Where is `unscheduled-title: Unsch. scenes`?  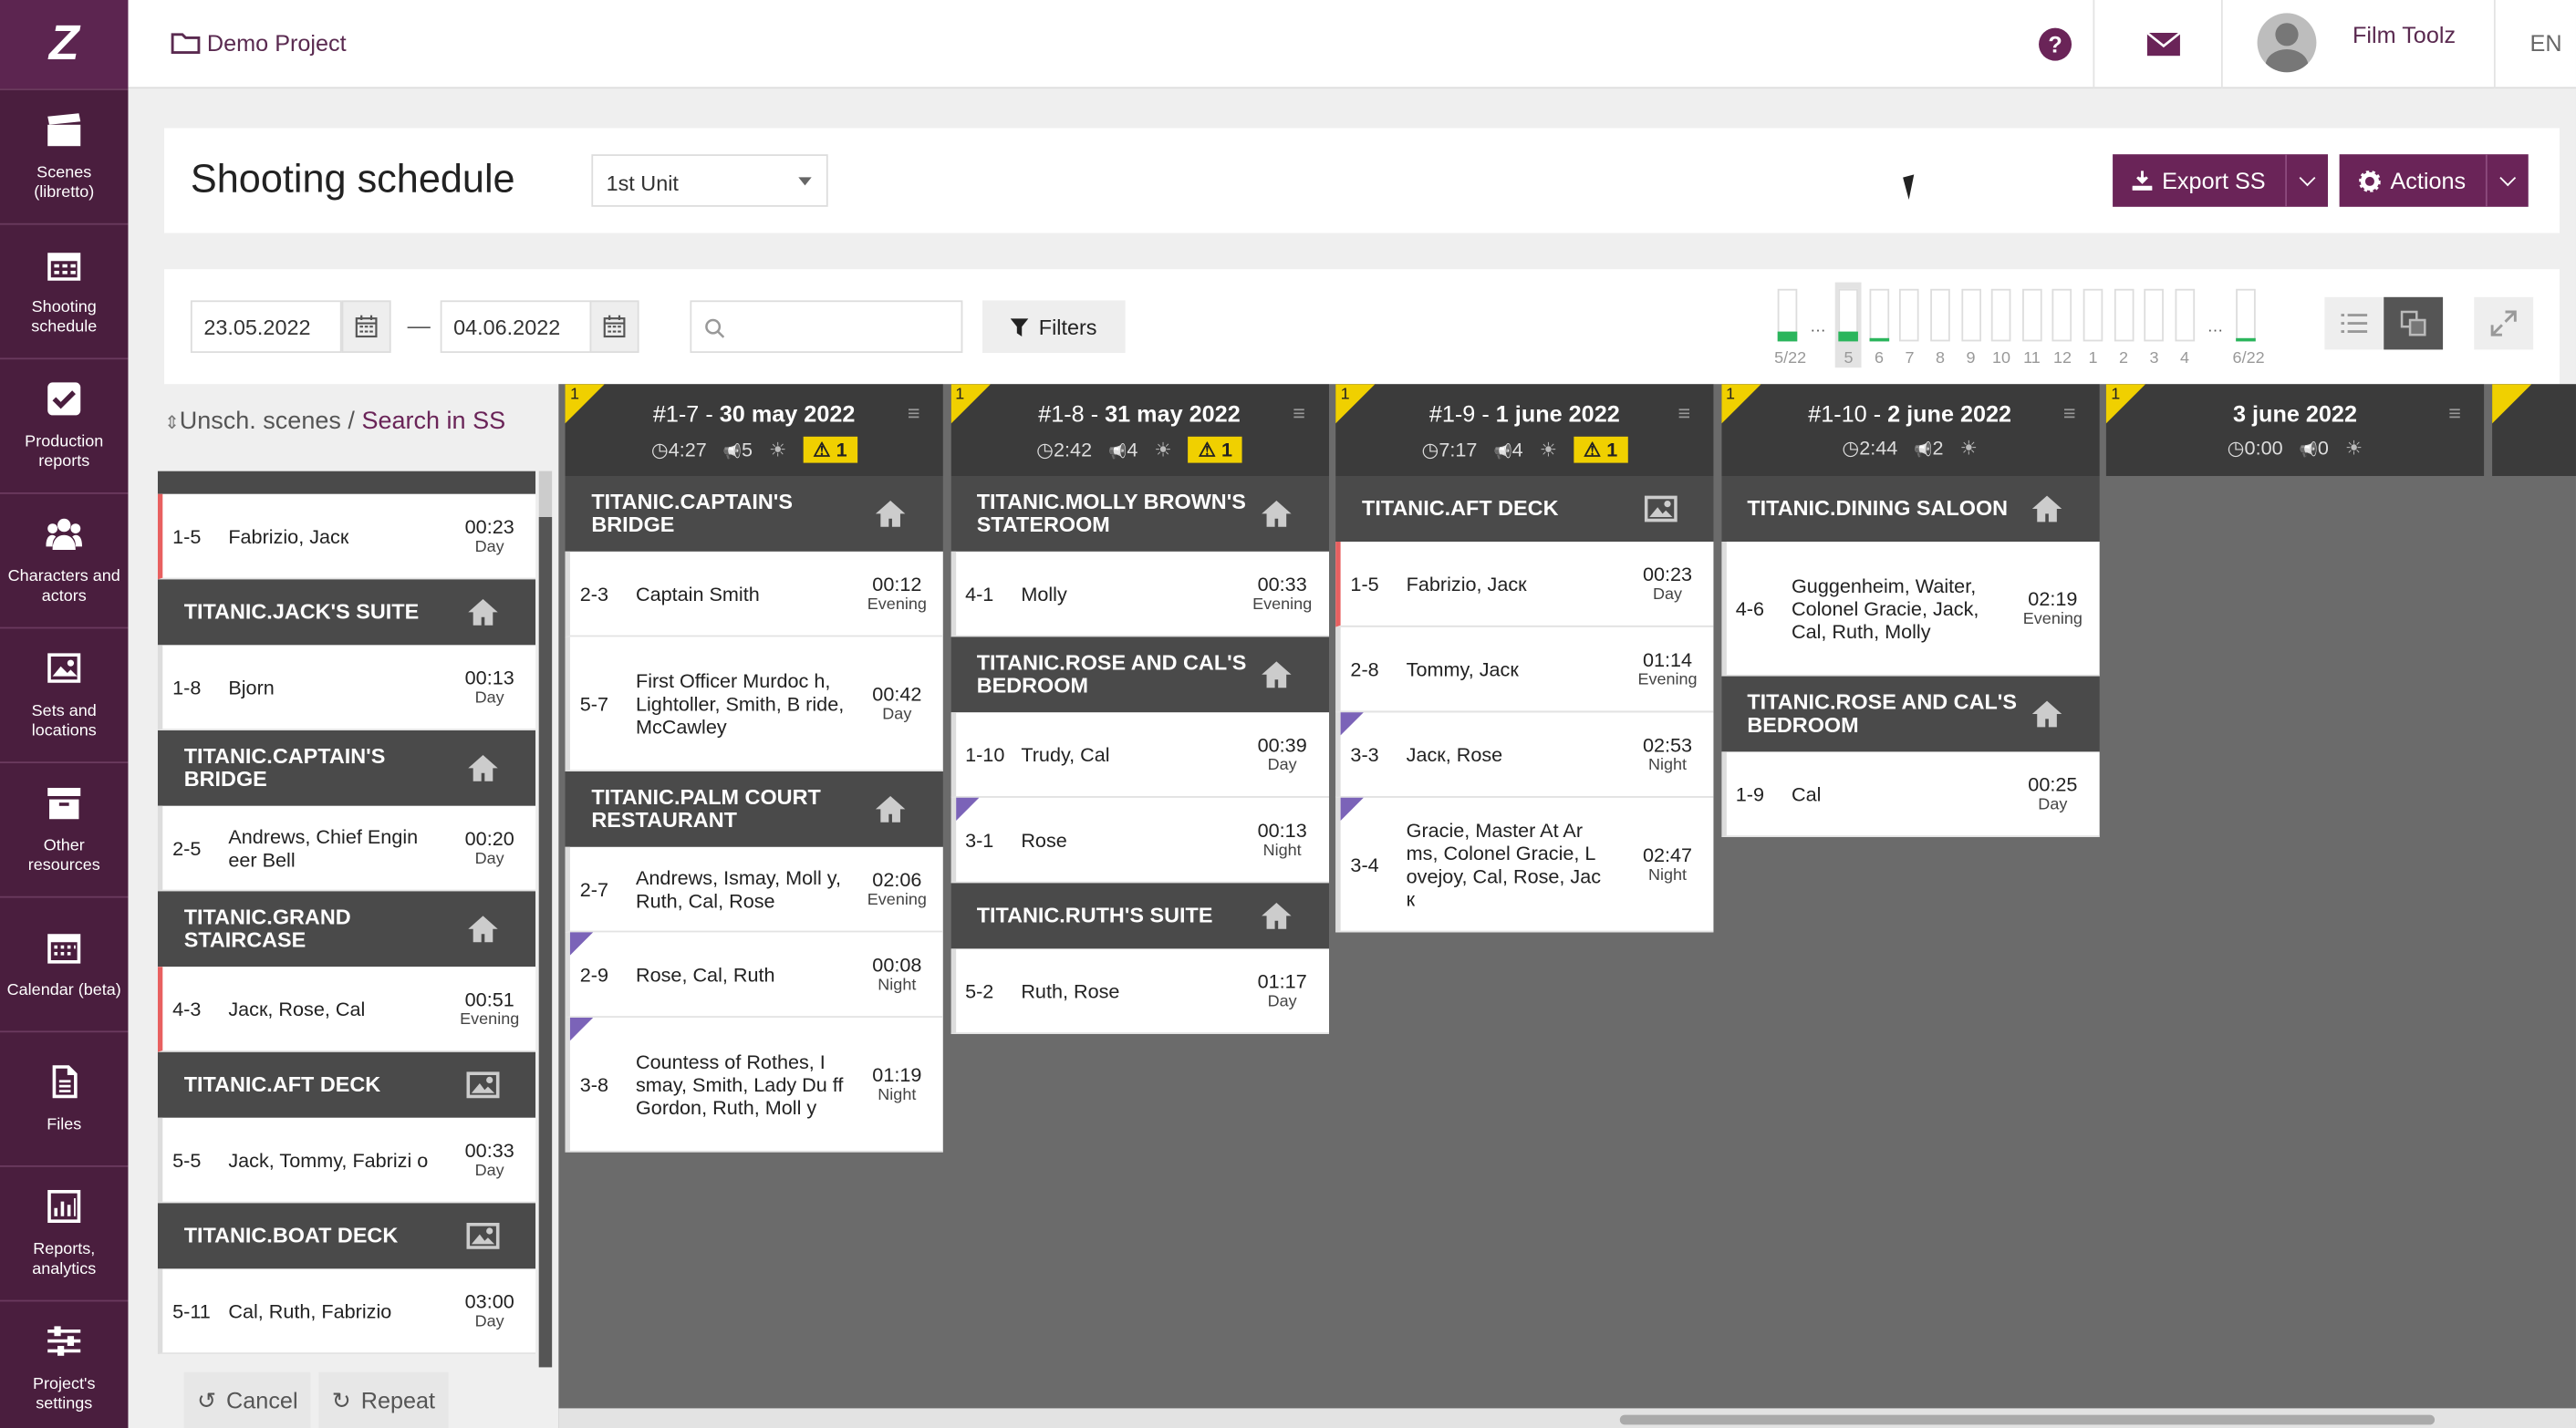 unscheduled-title: Unsch. scenes is located at coordinates (260, 421).